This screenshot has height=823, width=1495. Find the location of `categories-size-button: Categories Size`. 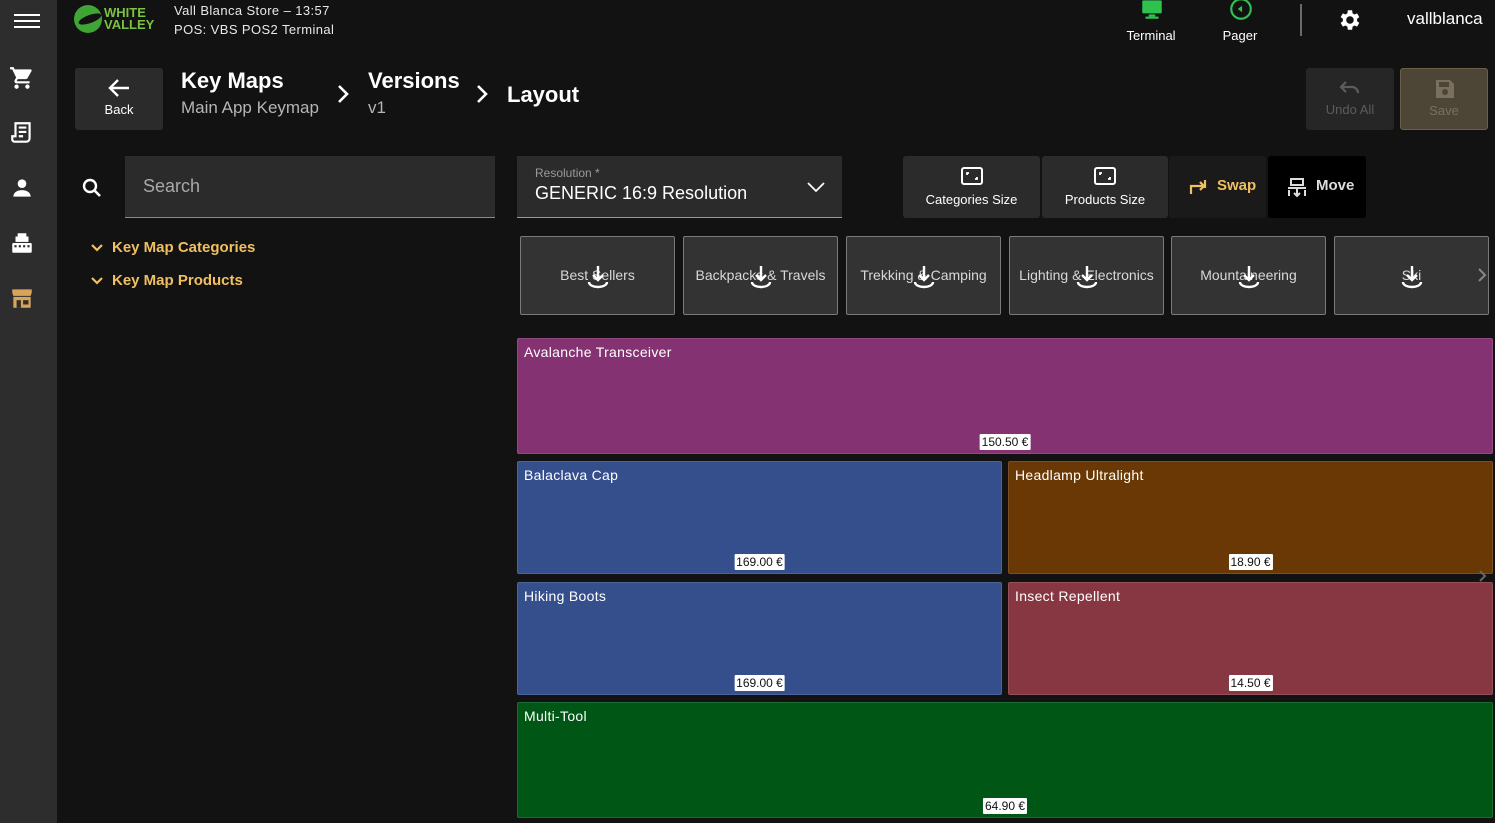

categories-size-button: Categories Size is located at coordinates (971, 187).